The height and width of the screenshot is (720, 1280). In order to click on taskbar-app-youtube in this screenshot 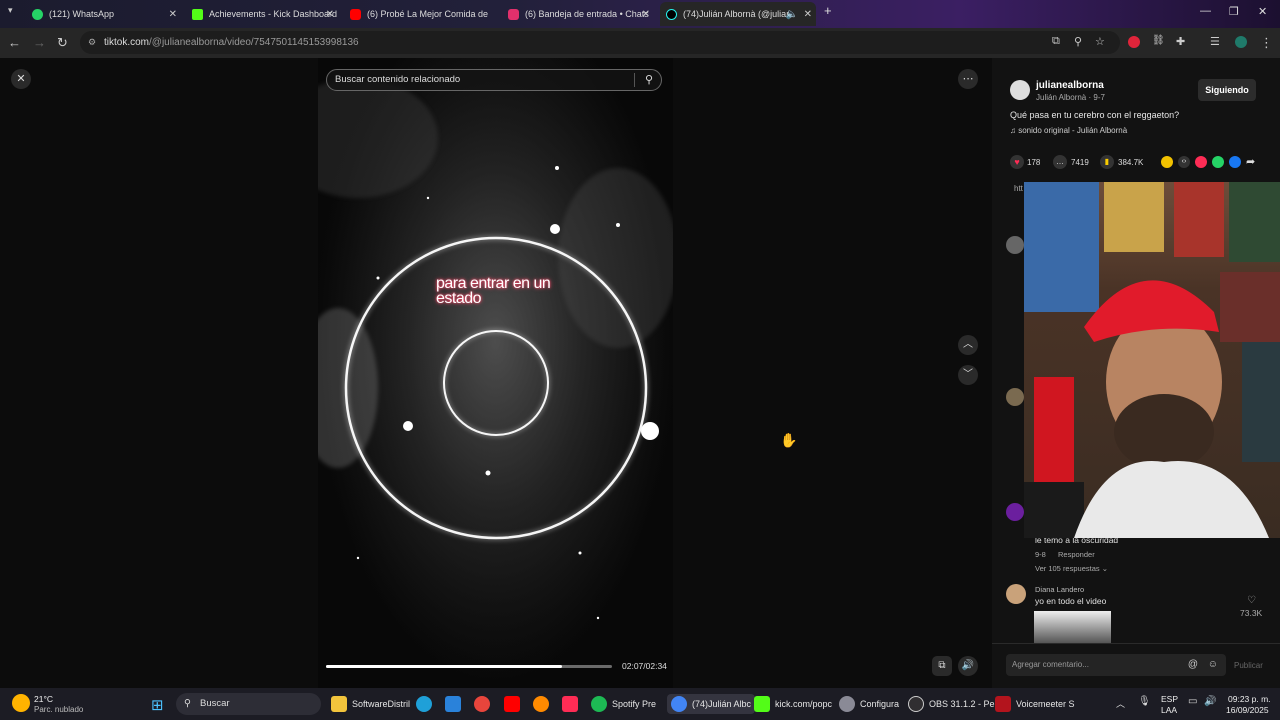, I will do `click(514, 704)`.